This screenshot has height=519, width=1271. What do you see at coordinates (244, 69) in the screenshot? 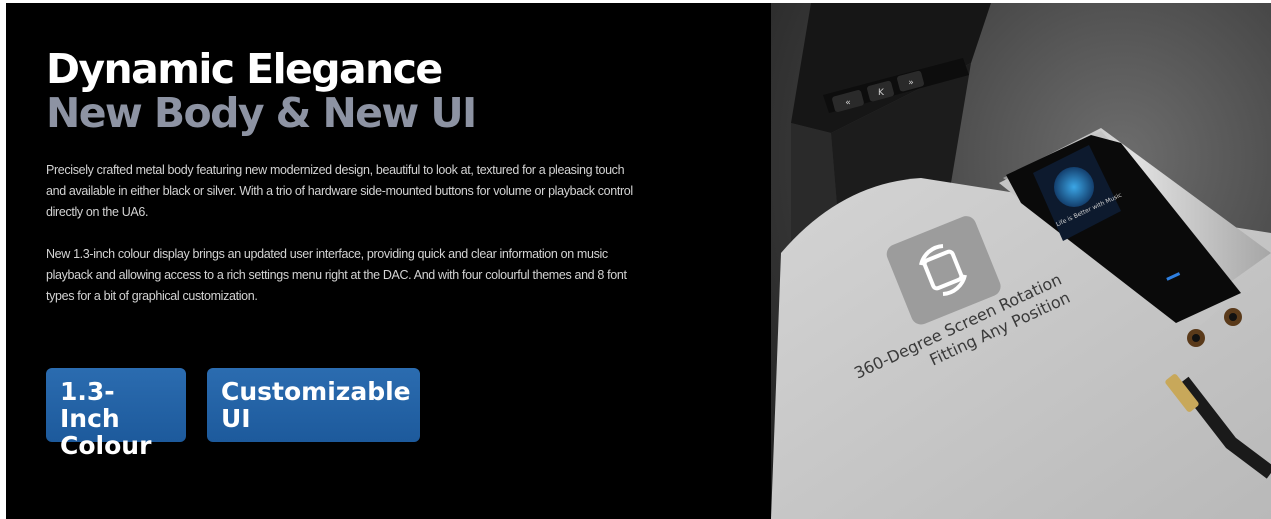
I see `headline-line-1: Dynamic Elegance` at bounding box center [244, 69].